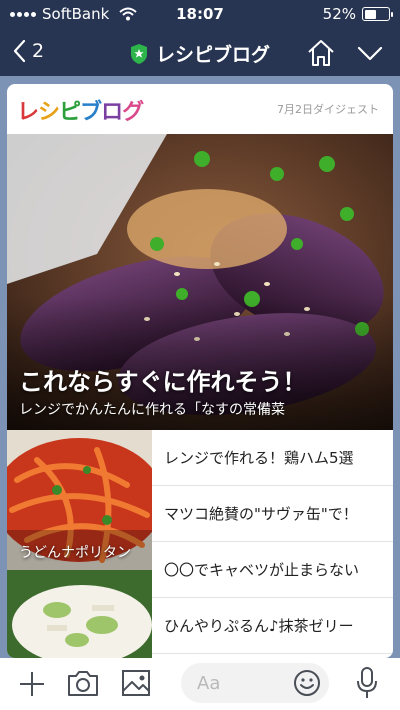 This screenshot has width=400, height=710. I want to click on message-input-bar: Aa, so click(200, 684).